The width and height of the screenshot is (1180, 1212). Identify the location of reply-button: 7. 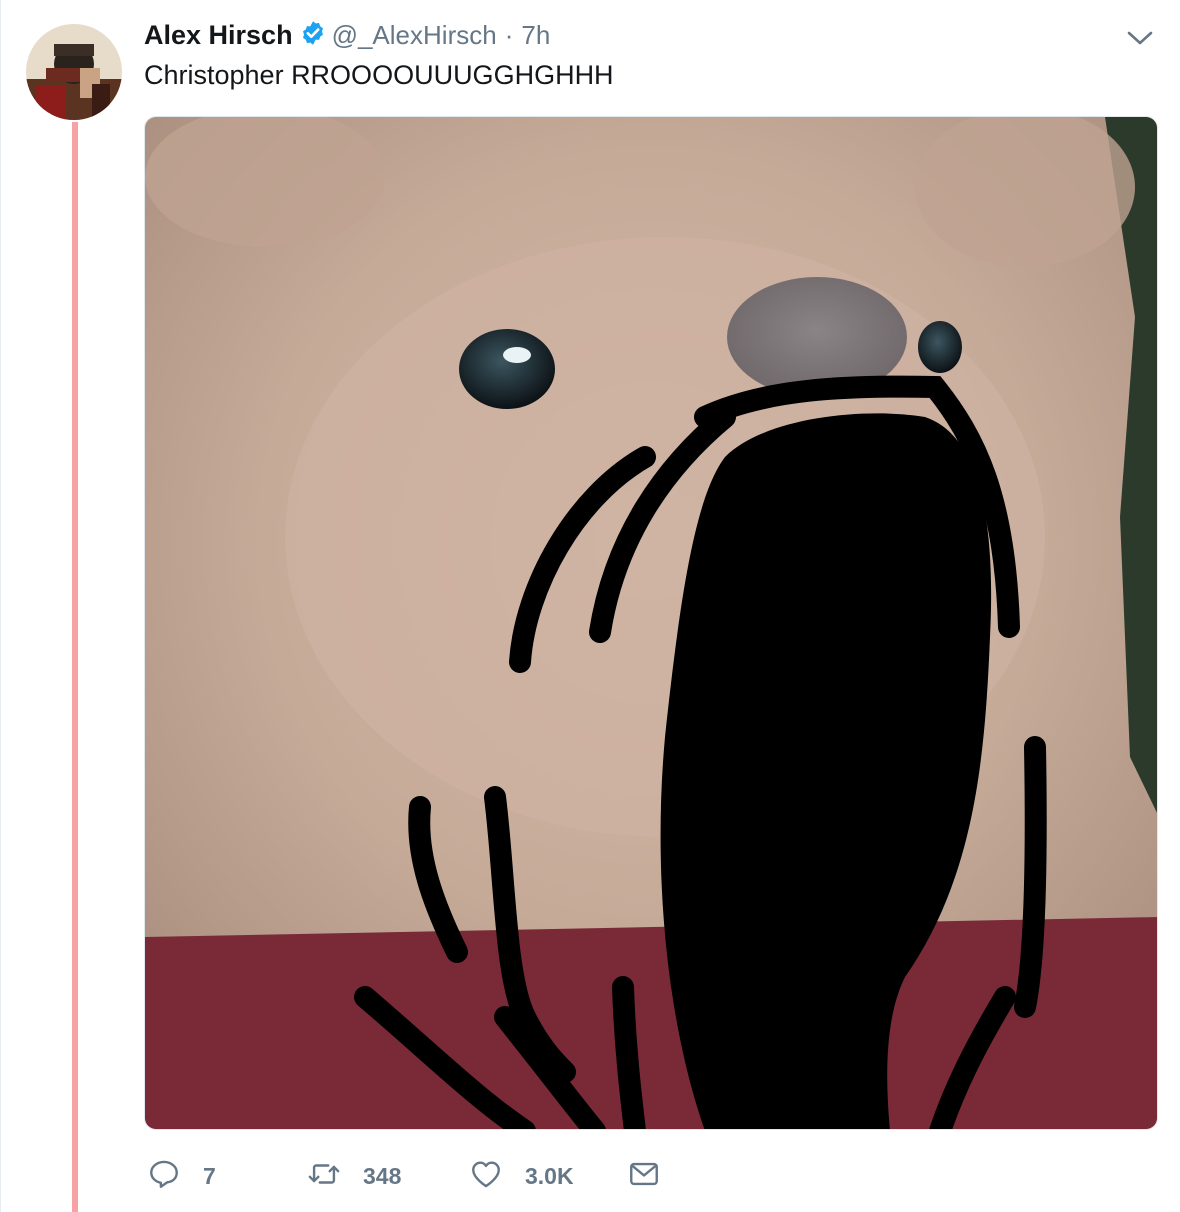
(181, 1176).